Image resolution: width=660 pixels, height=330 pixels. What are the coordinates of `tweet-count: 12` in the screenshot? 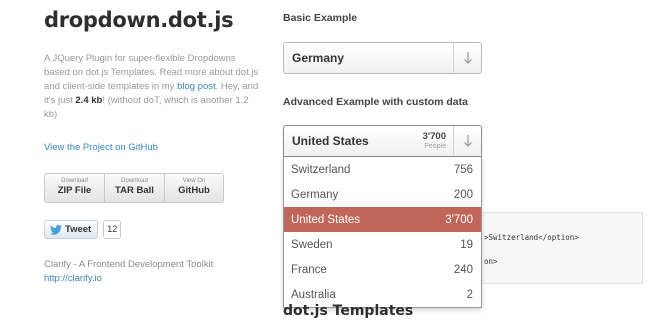 It's located at (112, 229).